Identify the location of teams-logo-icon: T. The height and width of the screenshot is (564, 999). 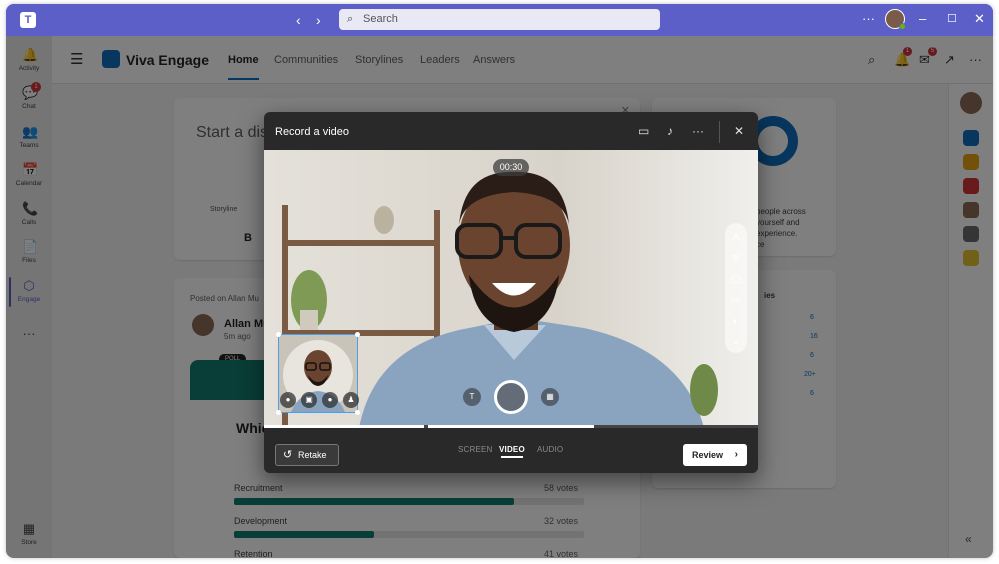
(28, 20).